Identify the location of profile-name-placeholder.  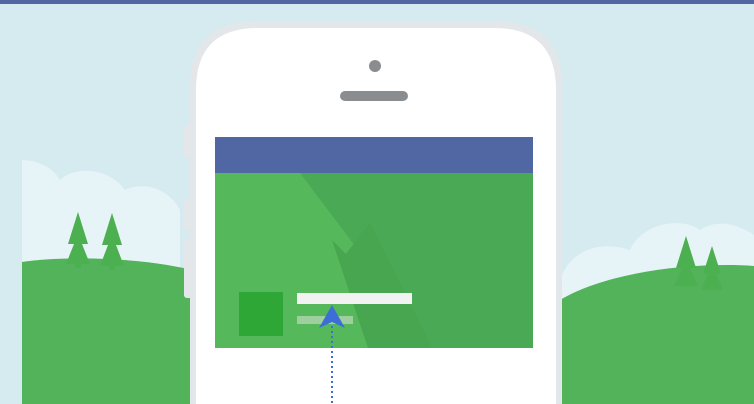
(354, 298).